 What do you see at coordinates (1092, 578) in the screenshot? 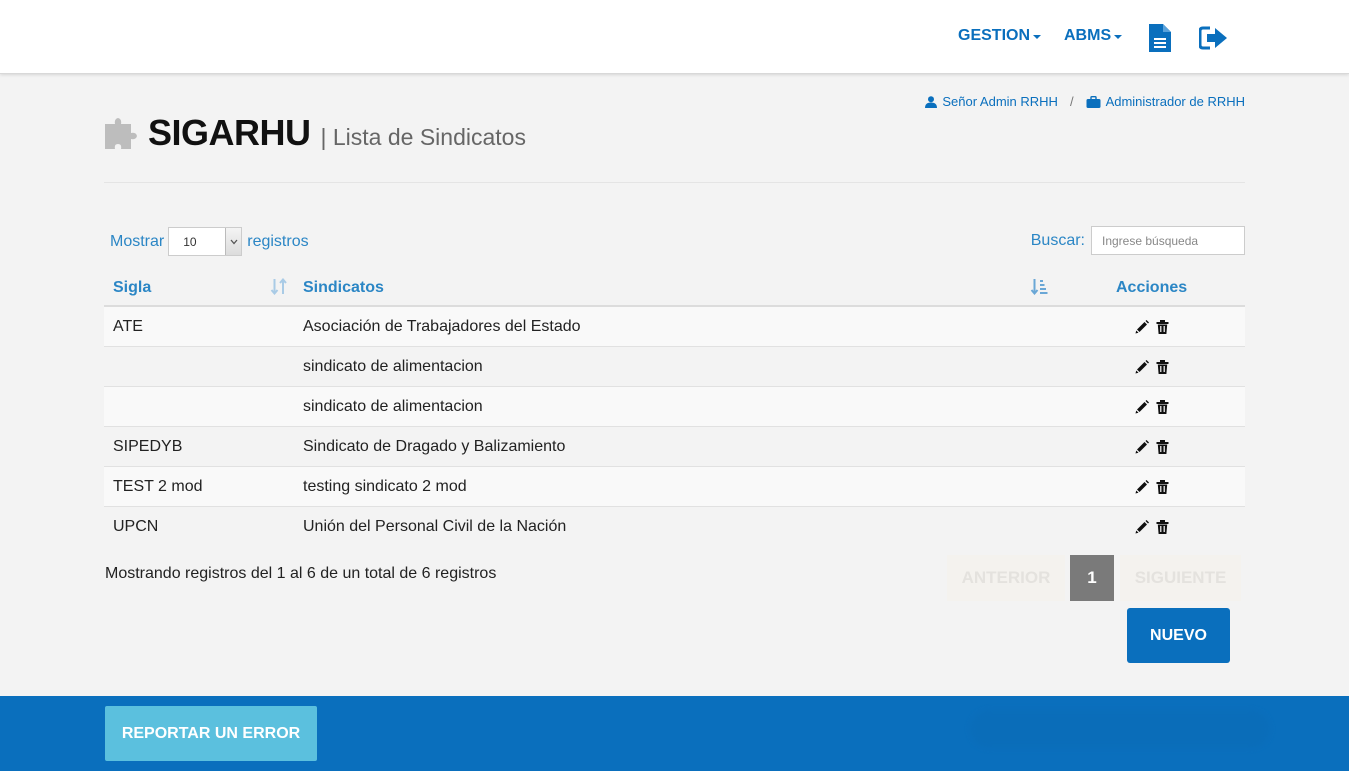
I see `pagination-page-1: 1` at bounding box center [1092, 578].